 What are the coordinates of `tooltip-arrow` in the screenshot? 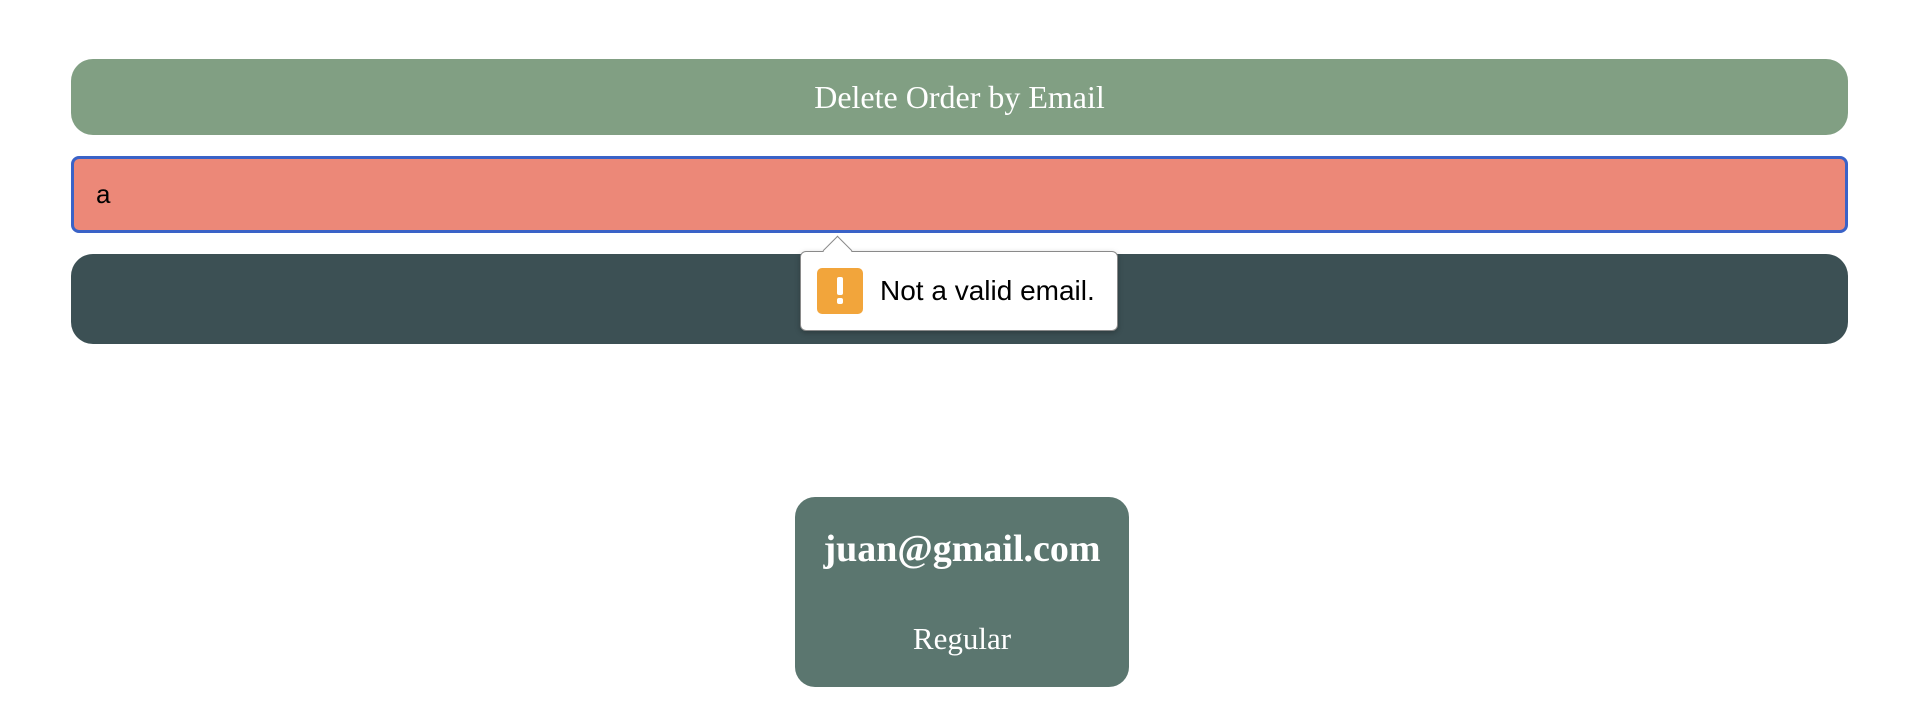 It's located at (837, 250).